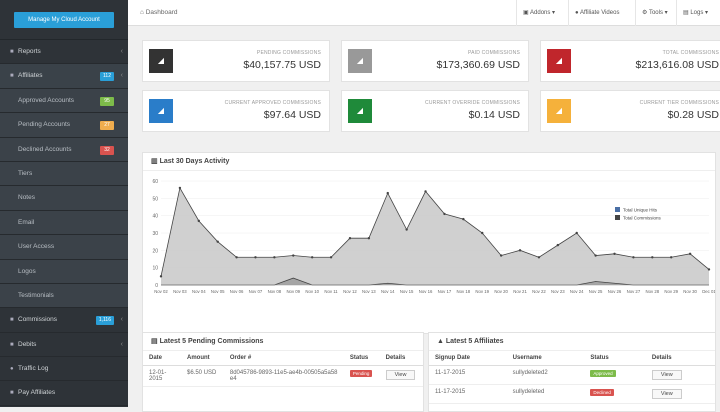 Image resolution: width=720 pixels, height=412 pixels. What do you see at coordinates (26, 222) in the screenshot?
I see `sidebar-item-label: Email` at bounding box center [26, 222].